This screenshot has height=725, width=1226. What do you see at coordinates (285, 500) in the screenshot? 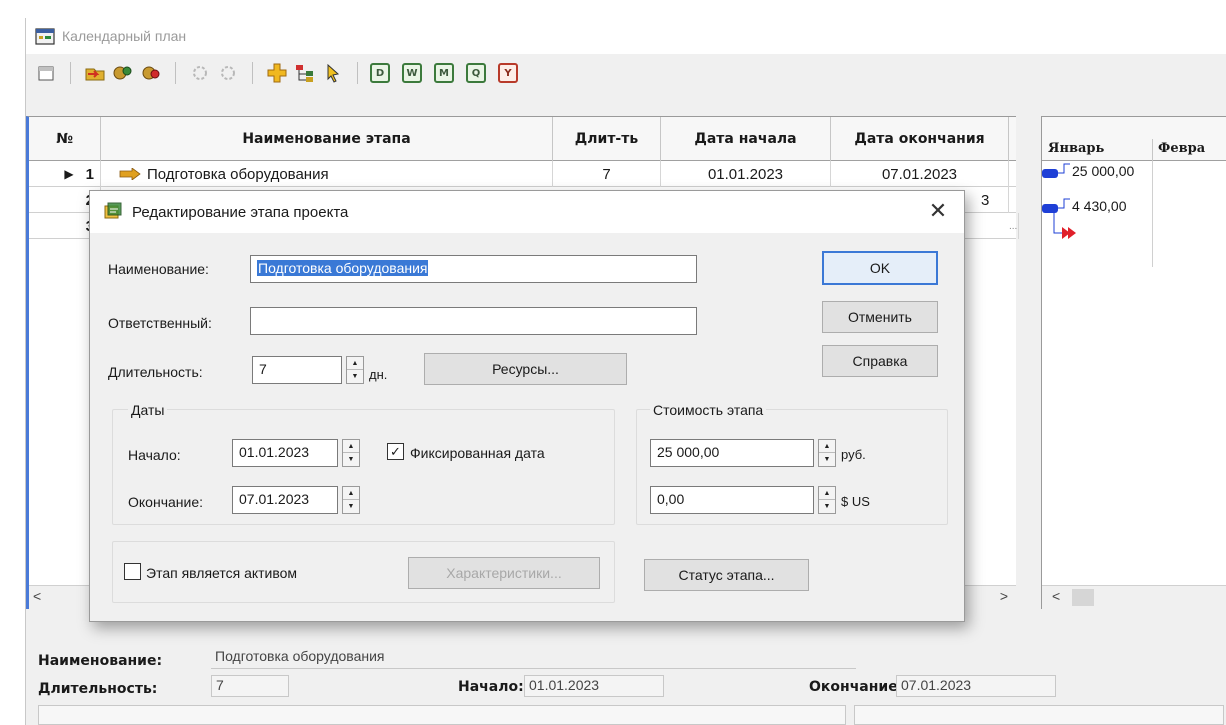
I see `end-date-input: 07.01.2023` at bounding box center [285, 500].